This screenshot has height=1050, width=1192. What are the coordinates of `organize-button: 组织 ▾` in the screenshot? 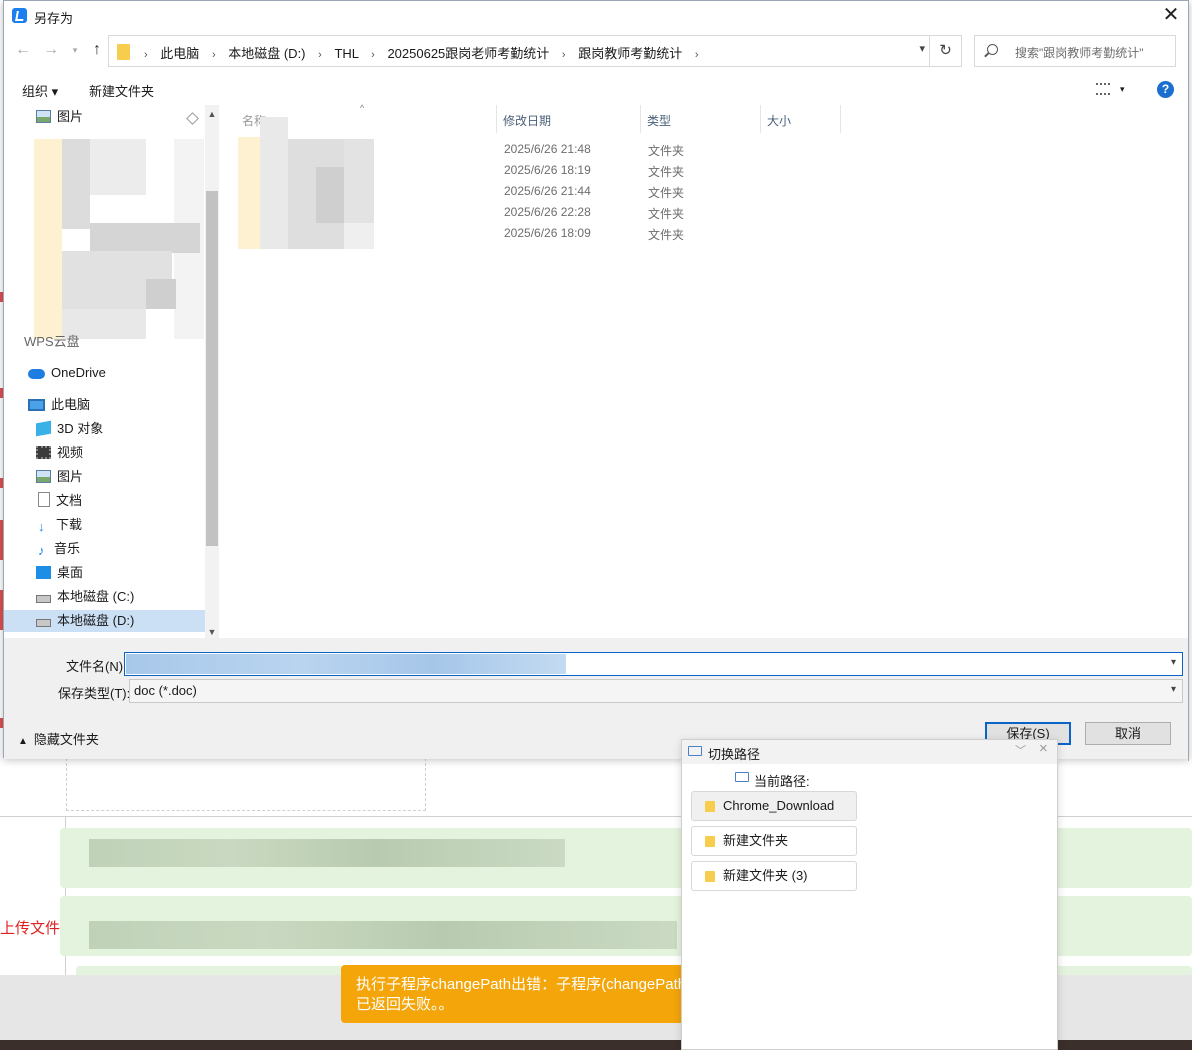 It's located at (40, 90).